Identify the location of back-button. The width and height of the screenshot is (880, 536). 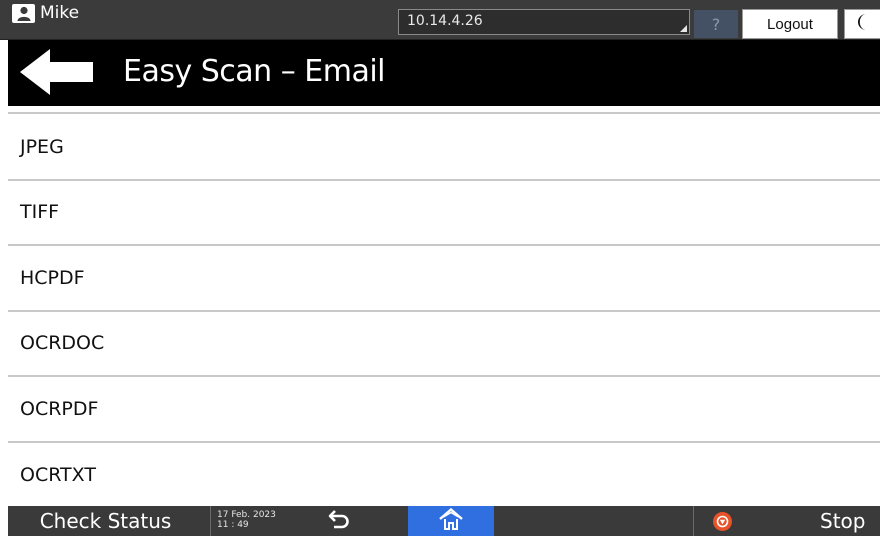
(57, 74).